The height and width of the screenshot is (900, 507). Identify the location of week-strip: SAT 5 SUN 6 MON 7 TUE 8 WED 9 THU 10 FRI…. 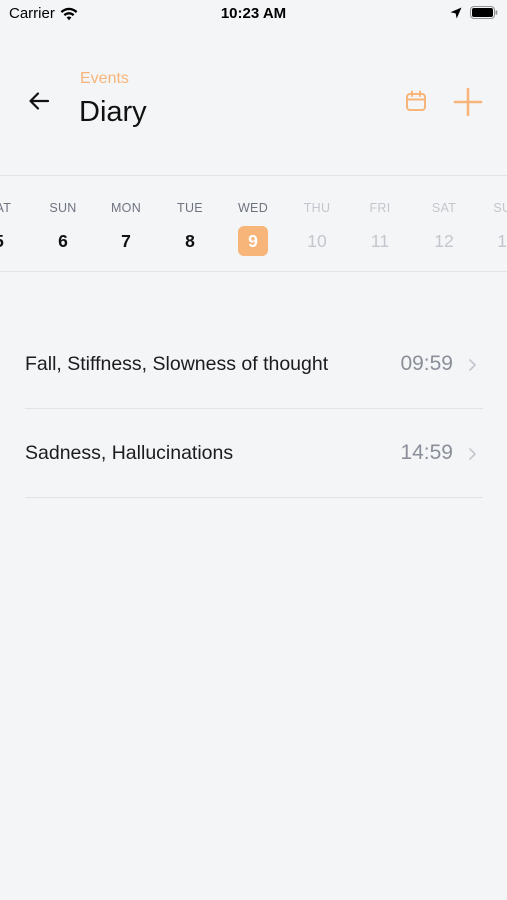
(253, 223).